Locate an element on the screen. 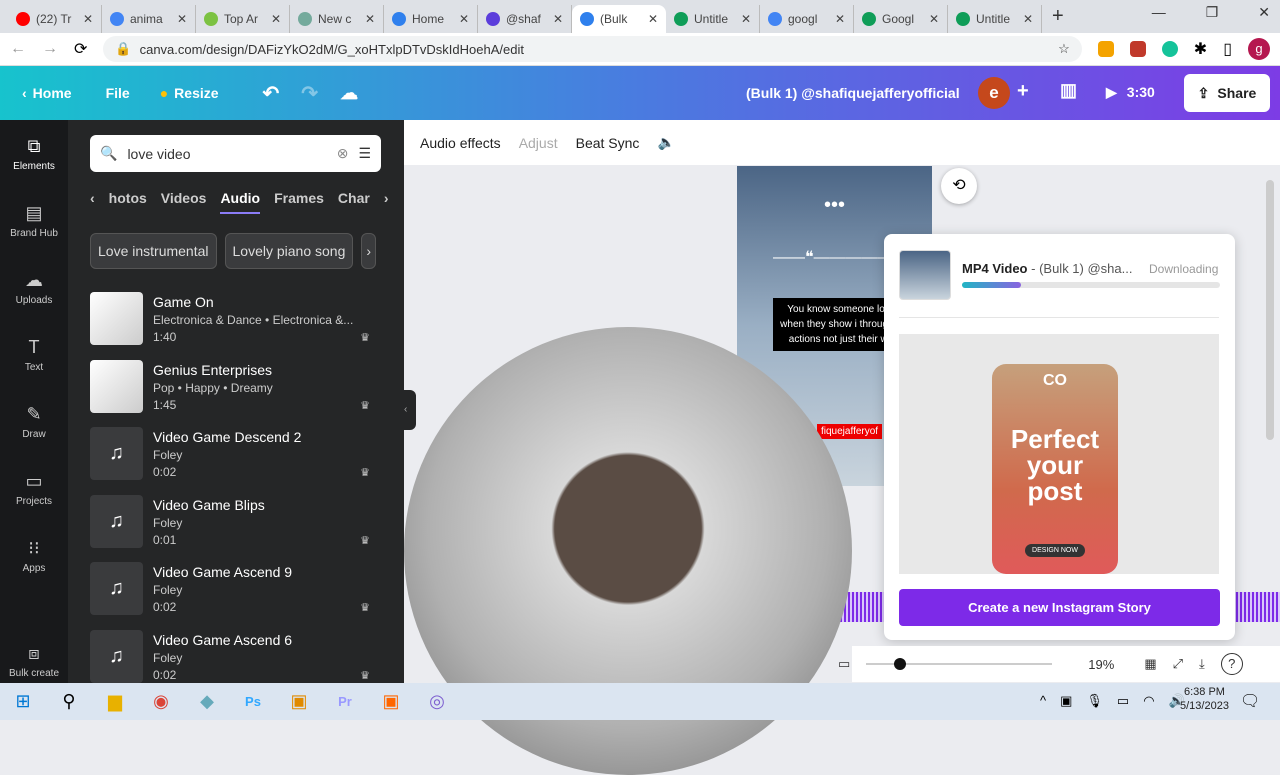 The width and height of the screenshot is (1280, 775). zoom-slider is located at coordinates (959, 664).